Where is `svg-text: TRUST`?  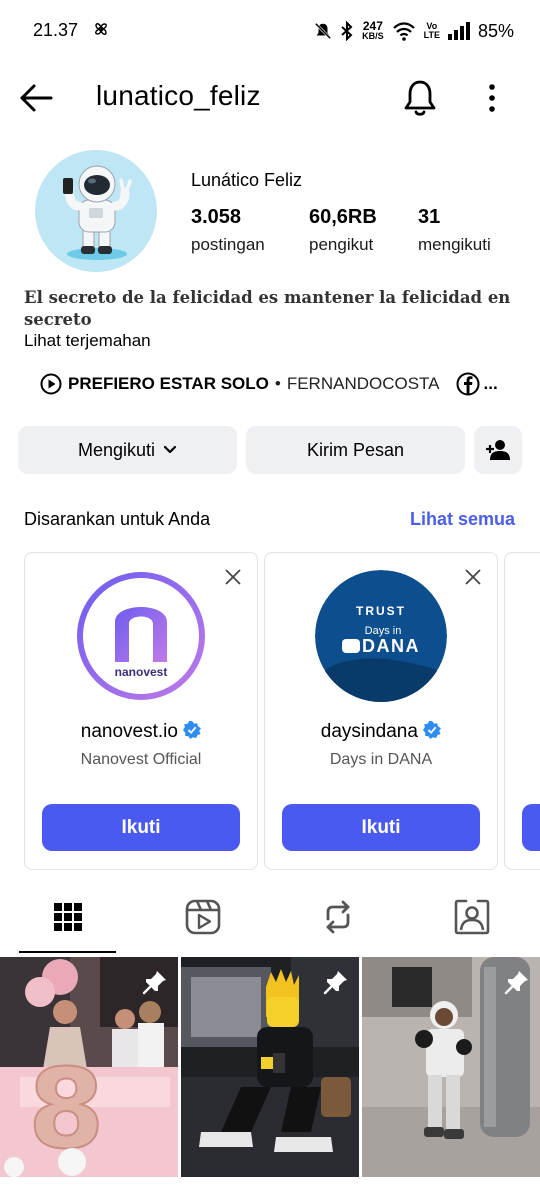 svg-text: TRUST is located at coordinates (381, 611).